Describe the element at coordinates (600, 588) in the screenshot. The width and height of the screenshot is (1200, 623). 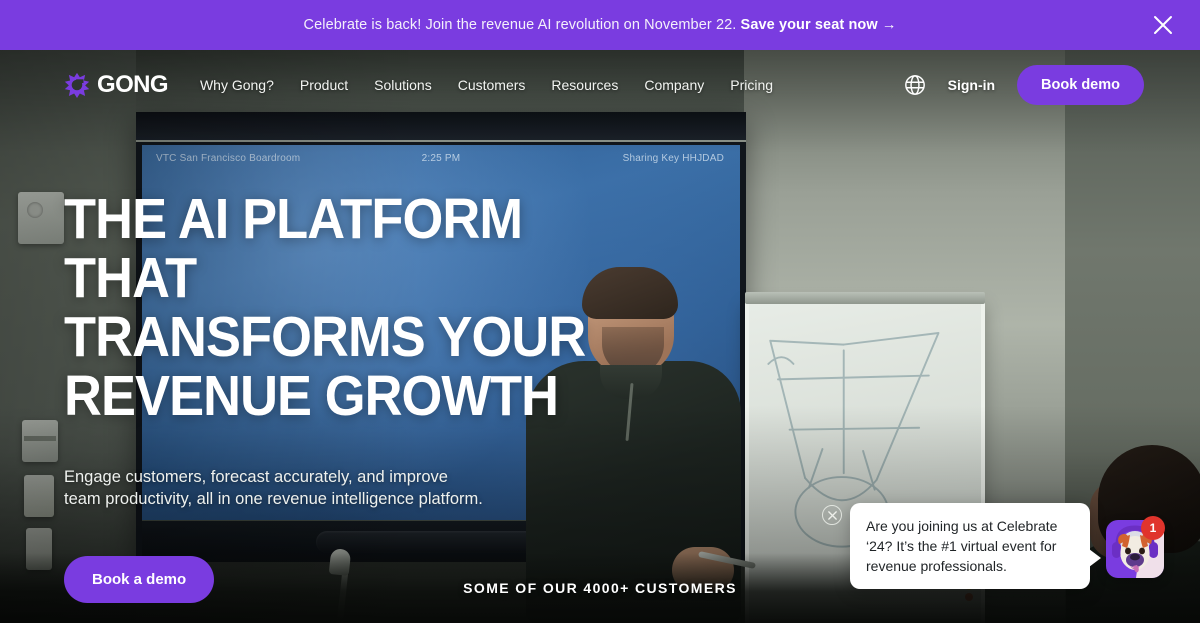
I see `customers-label: SOME OF OUR 4000+ CUSTOMERS` at that location.